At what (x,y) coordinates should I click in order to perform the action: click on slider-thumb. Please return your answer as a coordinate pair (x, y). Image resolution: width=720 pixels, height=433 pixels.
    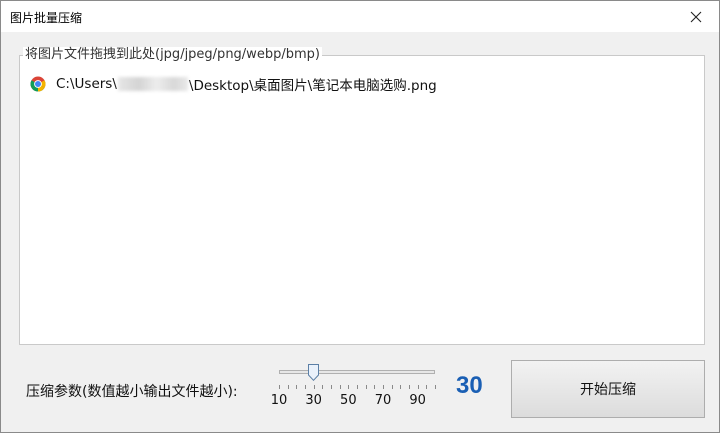
    Looking at the image, I should click on (314, 372).